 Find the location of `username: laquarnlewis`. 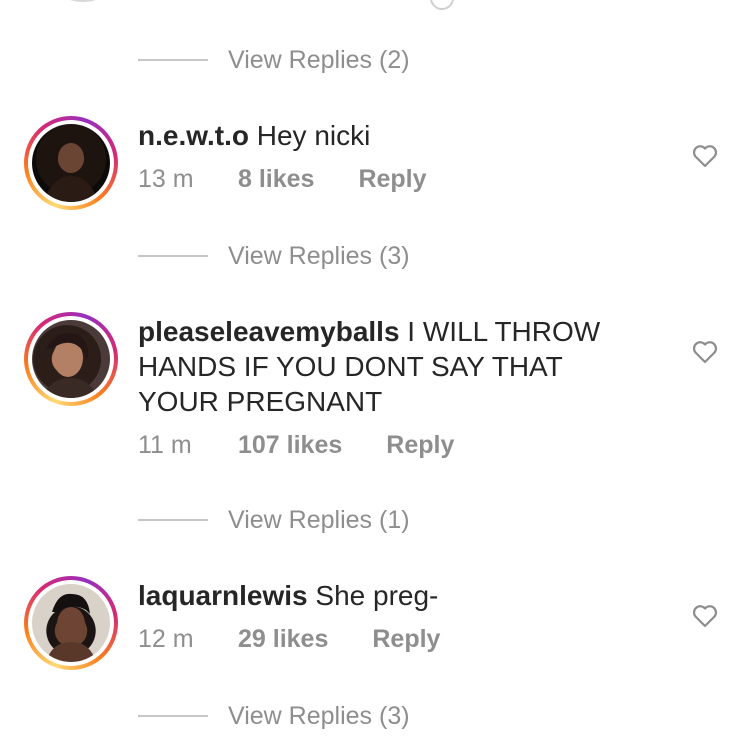

username: laquarnlewis is located at coordinates (223, 595).